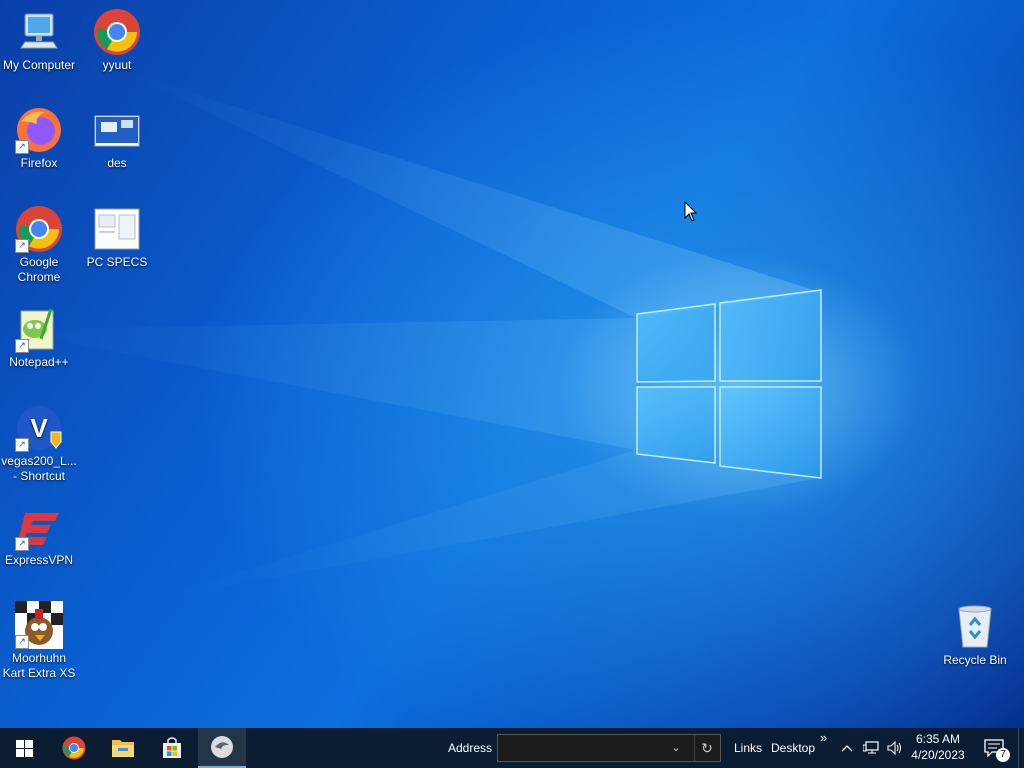 The width and height of the screenshot is (1024, 768). What do you see at coordinates (39, 130) in the screenshot?
I see `firefox-icon: ↗` at bounding box center [39, 130].